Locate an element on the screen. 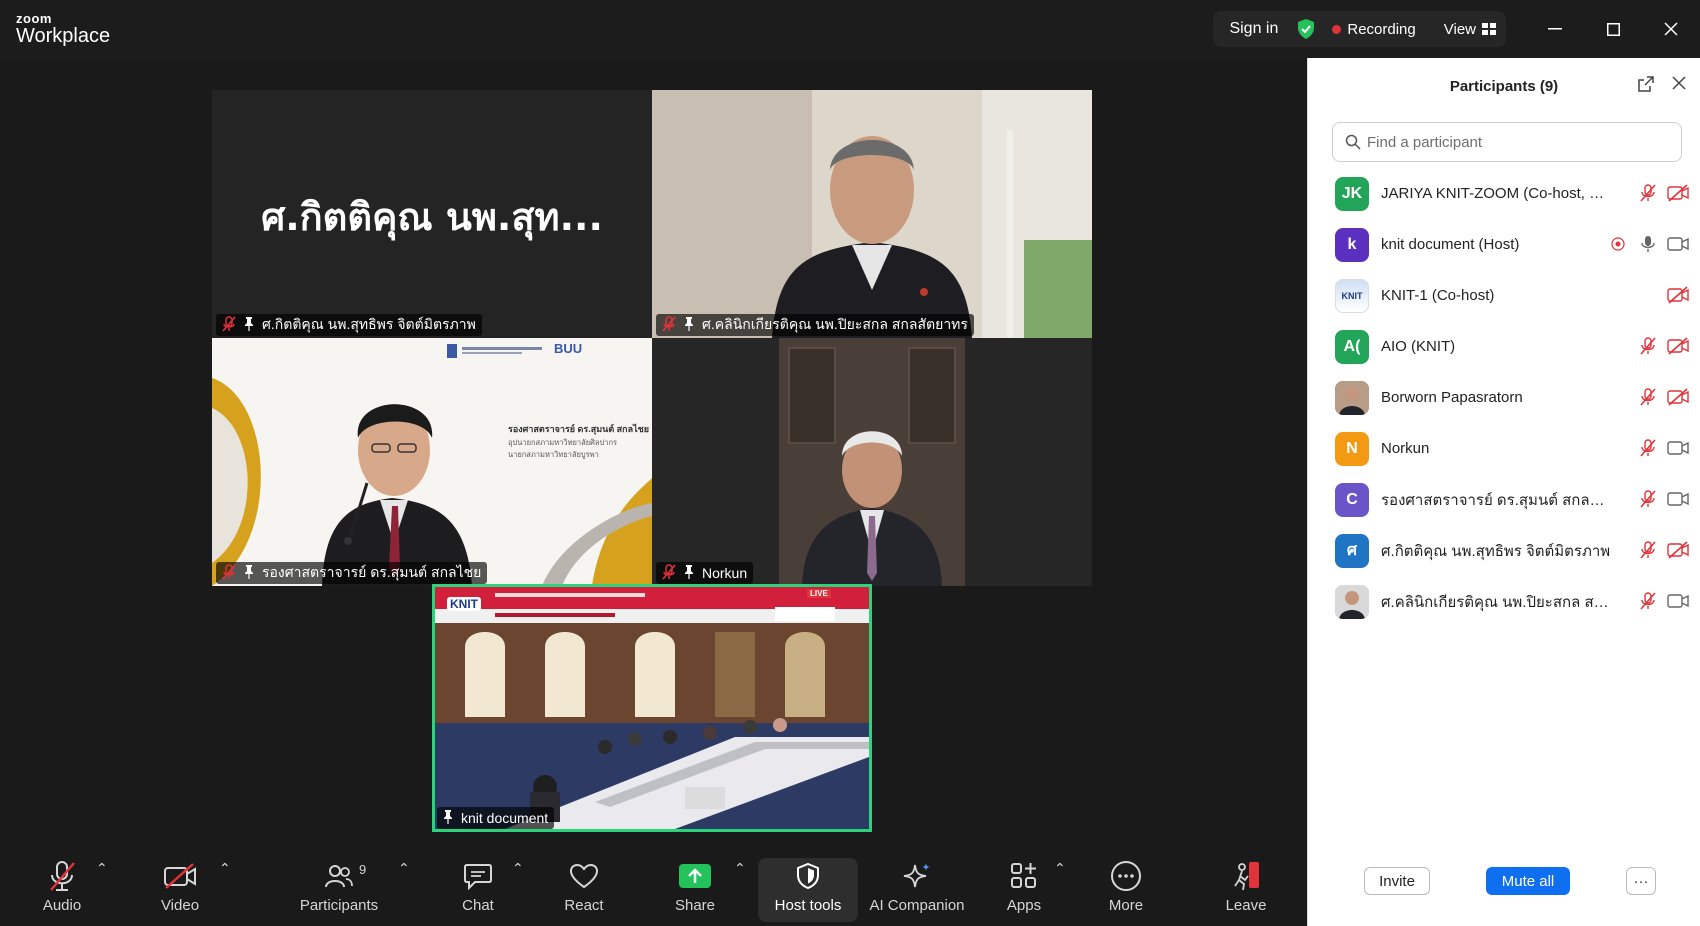  participant-row: ศ ศ.กิตติคุณ นพ.สุทธิพร จิตต์มิตรภาพ is located at coordinates (1504, 550).